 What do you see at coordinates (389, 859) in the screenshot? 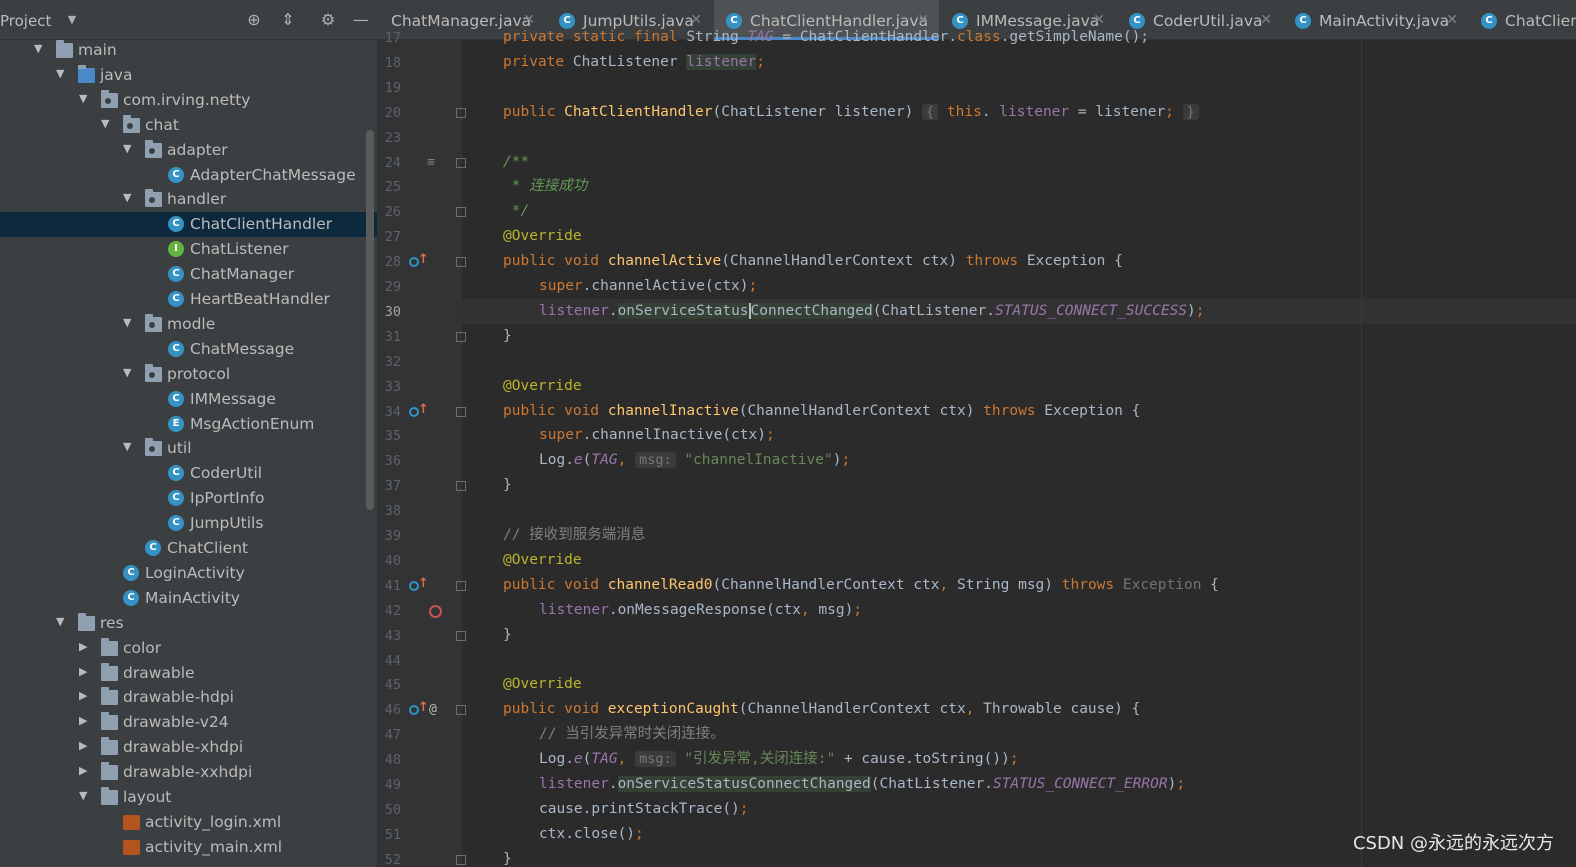
I see `line-number: 52` at bounding box center [389, 859].